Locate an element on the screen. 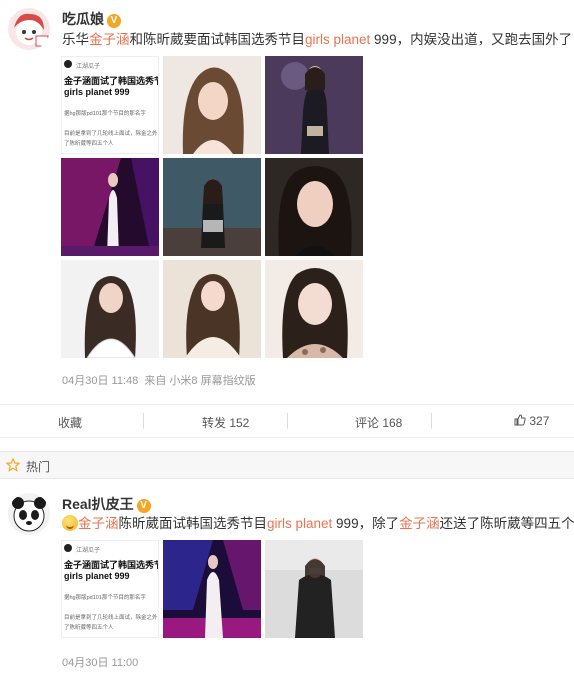 The image size is (574, 679). comment-button: 评论 168 is located at coordinates (378, 422).